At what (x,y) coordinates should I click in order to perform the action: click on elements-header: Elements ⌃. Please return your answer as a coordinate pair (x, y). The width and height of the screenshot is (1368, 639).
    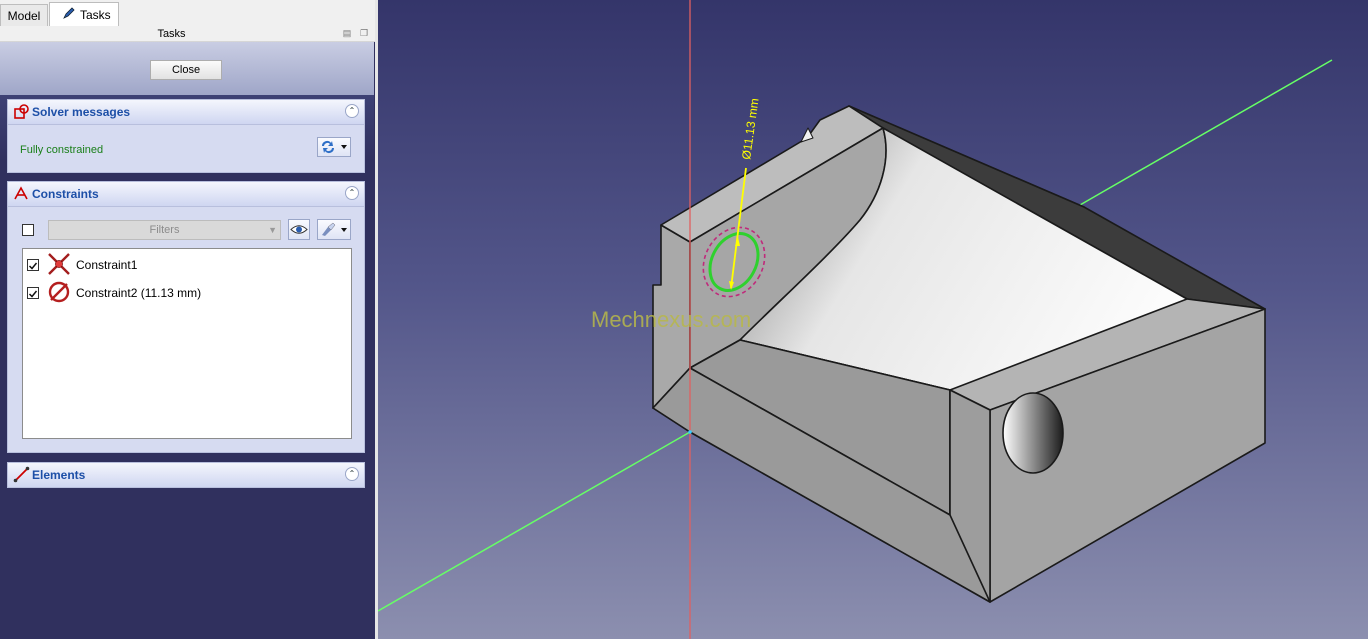
    Looking at the image, I should click on (186, 475).